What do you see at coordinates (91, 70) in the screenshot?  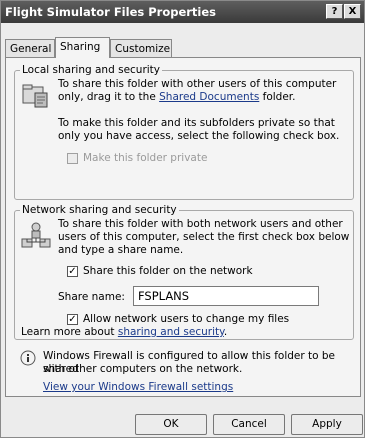 I see `local-sharing-title: Local sharing and security` at bounding box center [91, 70].